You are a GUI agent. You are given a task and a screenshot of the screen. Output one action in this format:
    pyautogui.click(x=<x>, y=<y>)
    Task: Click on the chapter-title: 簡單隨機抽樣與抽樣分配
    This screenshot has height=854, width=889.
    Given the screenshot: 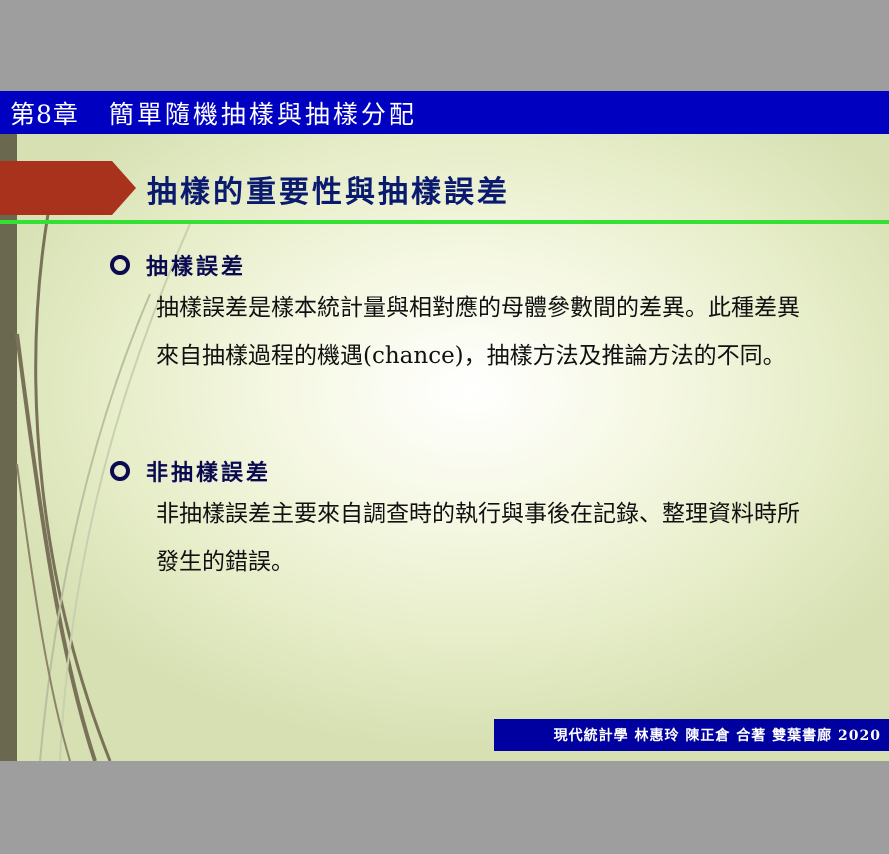 What is the action you would take?
    pyautogui.click(x=262, y=114)
    